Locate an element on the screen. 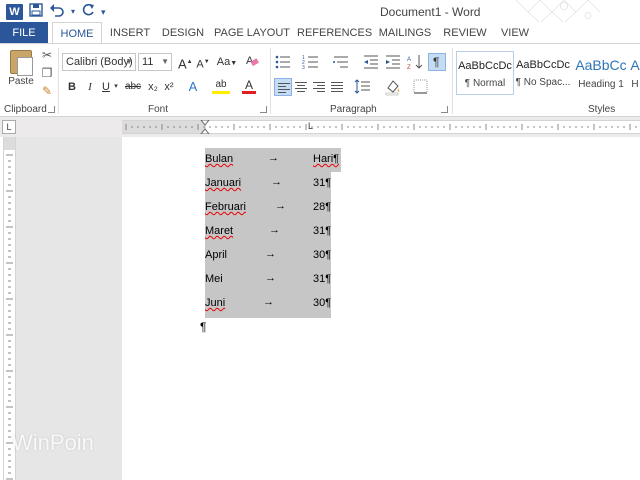 Image resolution: width=640 pixels, height=480 pixels. days-cell: 31¶ is located at coordinates (322, 279).